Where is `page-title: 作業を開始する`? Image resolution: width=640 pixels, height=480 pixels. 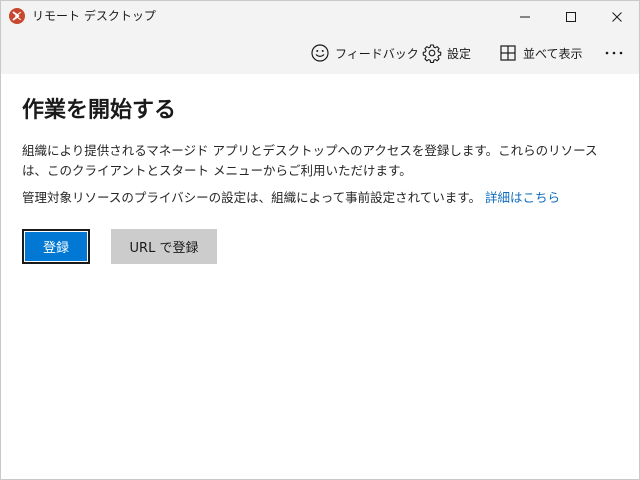 page-title: 作業を開始する is located at coordinates (99, 110).